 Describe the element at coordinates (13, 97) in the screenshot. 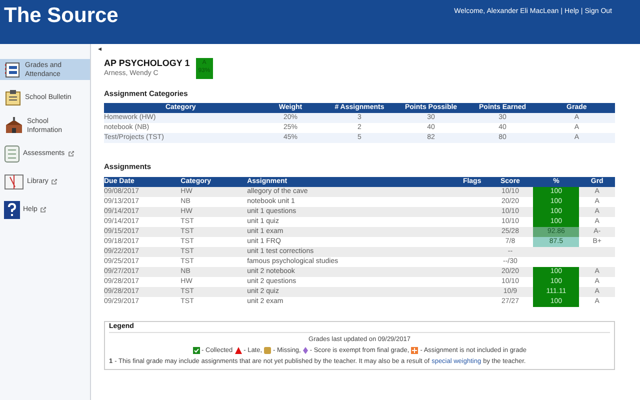

I see `notepad-icon` at that location.